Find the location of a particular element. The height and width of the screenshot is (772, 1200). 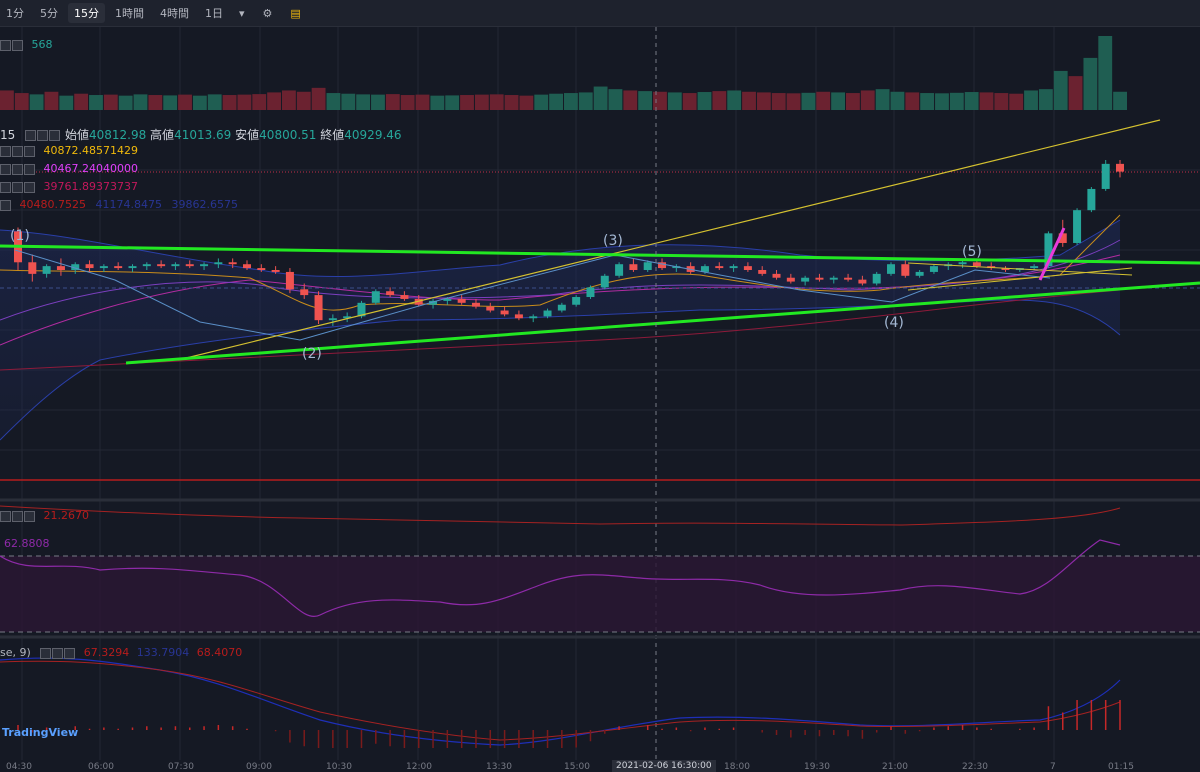

chevron-down-icon: ▾ is located at coordinates (242, 13).